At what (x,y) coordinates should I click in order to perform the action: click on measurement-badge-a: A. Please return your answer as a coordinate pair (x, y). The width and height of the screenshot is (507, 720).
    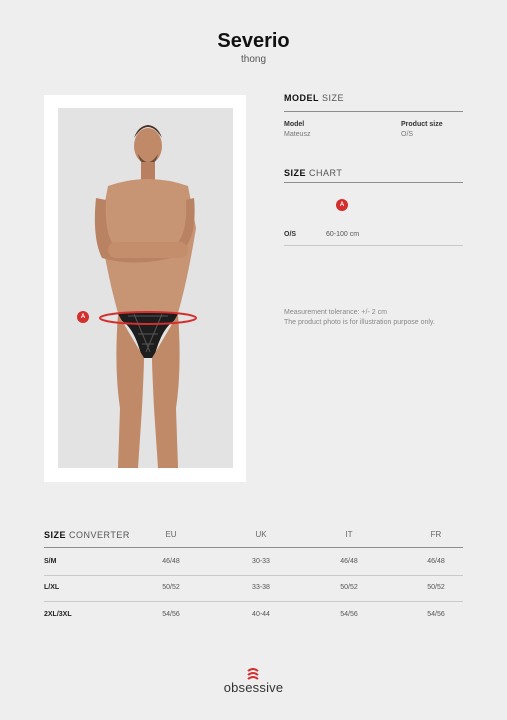
    Looking at the image, I should click on (83, 317).